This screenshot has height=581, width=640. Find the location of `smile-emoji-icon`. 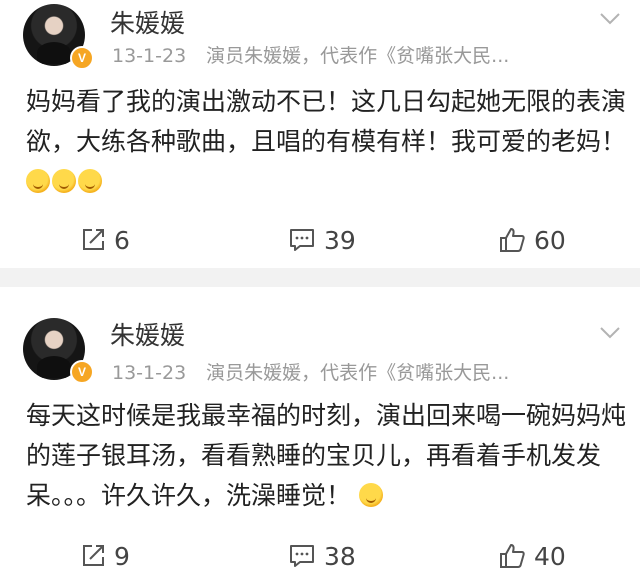

smile-emoji-icon is located at coordinates (64, 181).